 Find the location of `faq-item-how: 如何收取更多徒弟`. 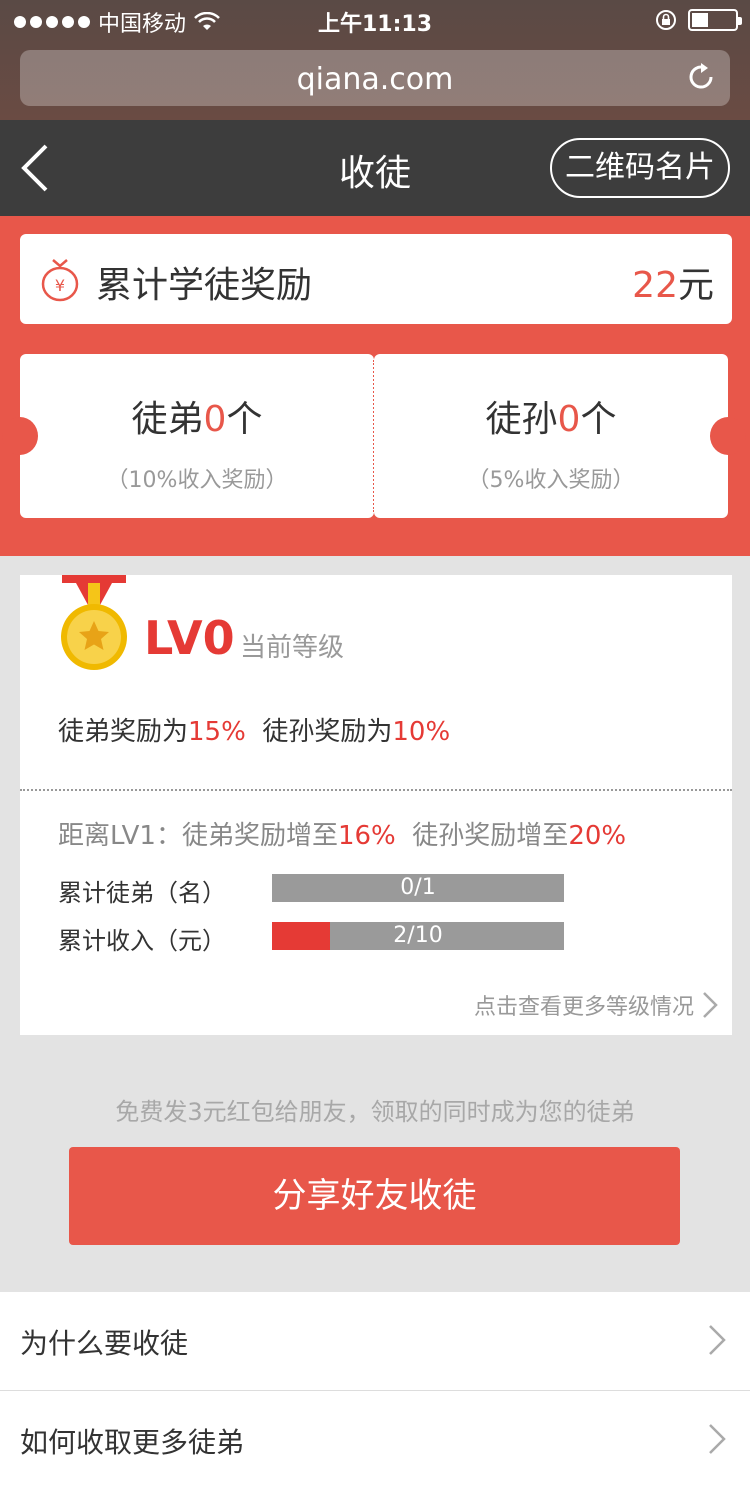

faq-item-how: 如何收取更多徒弟 is located at coordinates (375, 1440).